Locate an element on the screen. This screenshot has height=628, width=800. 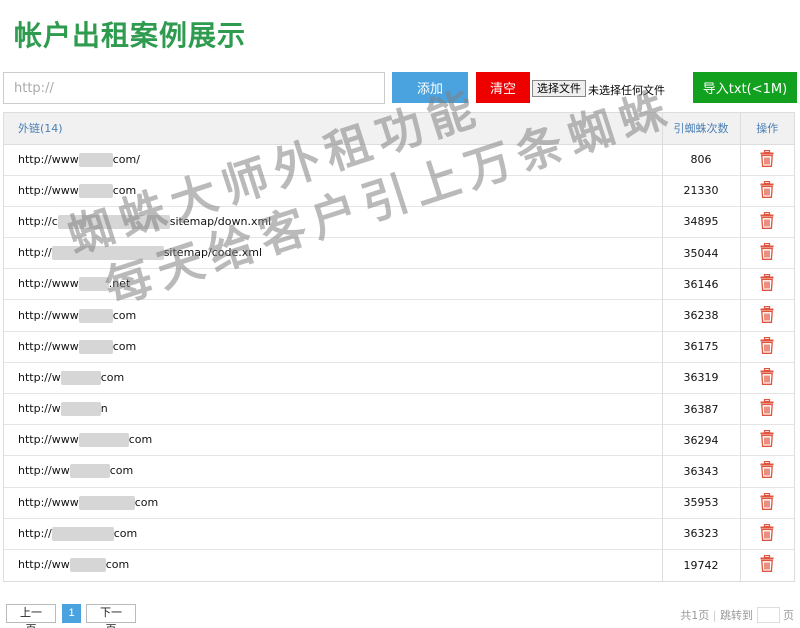
table-row: http://www .net 36146 is located at coordinates (399, 284).